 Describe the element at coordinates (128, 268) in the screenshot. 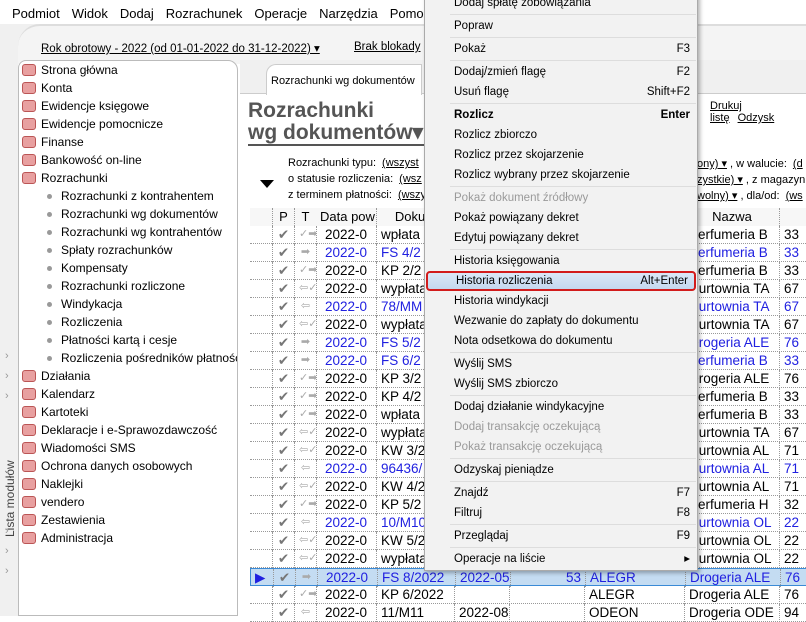

I see `sidebar-item: Kompensaty` at that location.